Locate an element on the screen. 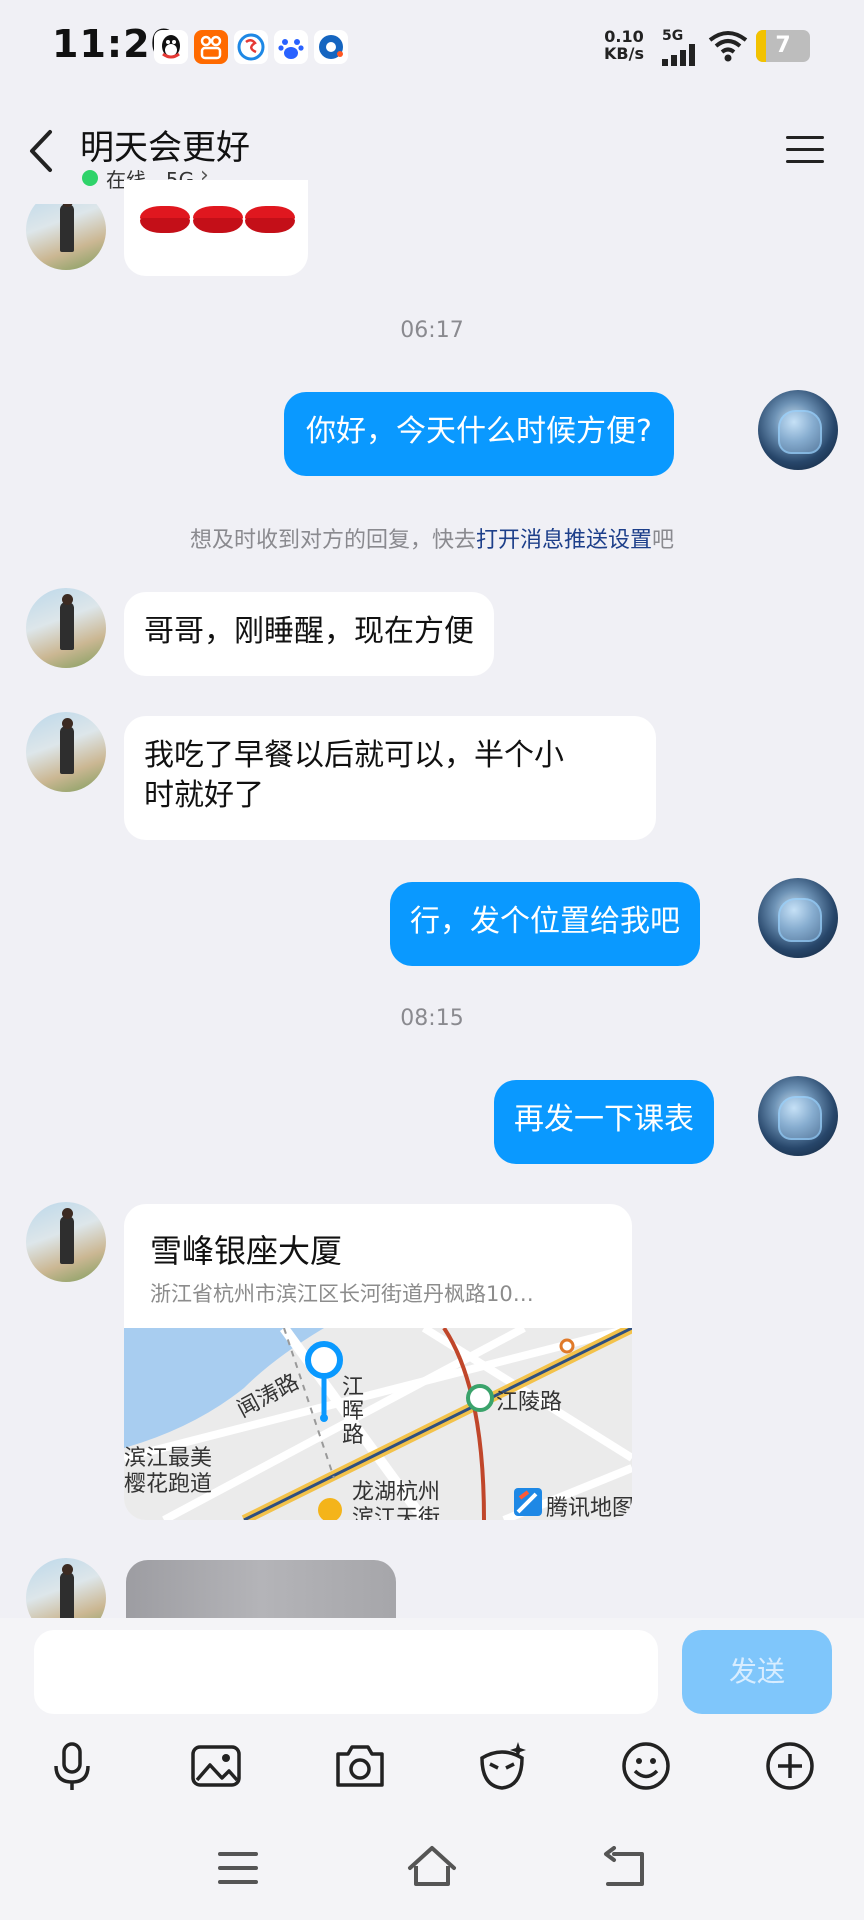 The width and height of the screenshot is (864, 1920). message-bubble-out: 再发一下课表 is located at coordinates (604, 1122).